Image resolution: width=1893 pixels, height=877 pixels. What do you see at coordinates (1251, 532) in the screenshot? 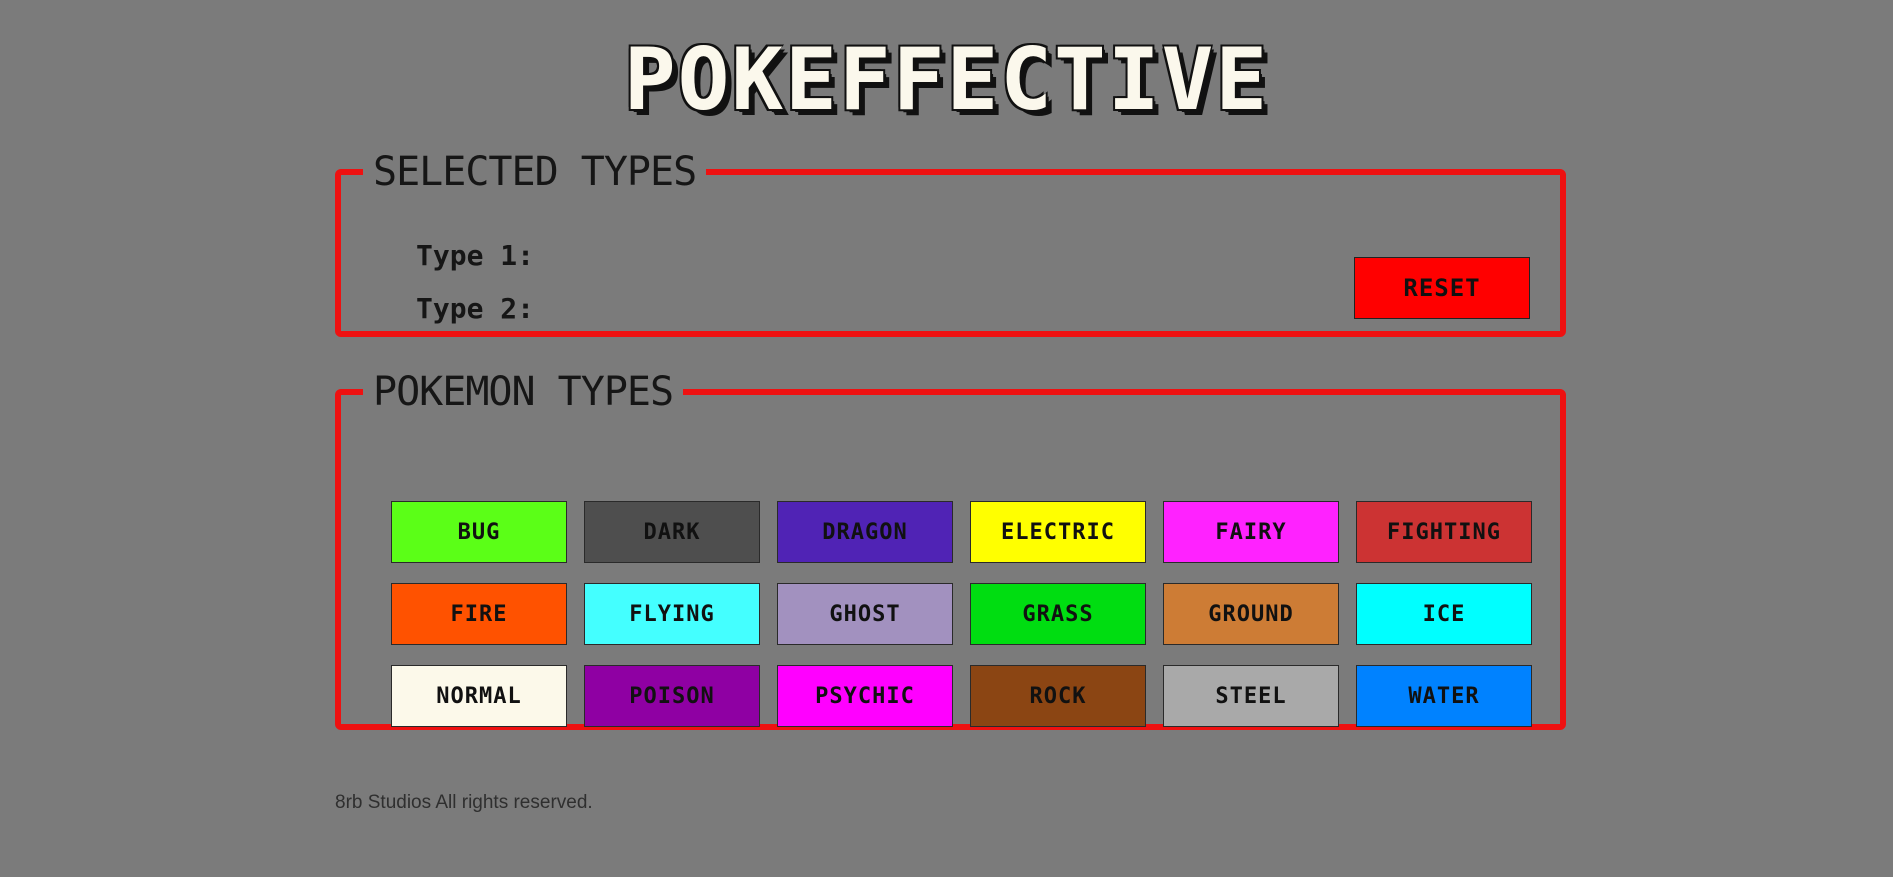
I see `type-button-fairy: FAIRY` at bounding box center [1251, 532].